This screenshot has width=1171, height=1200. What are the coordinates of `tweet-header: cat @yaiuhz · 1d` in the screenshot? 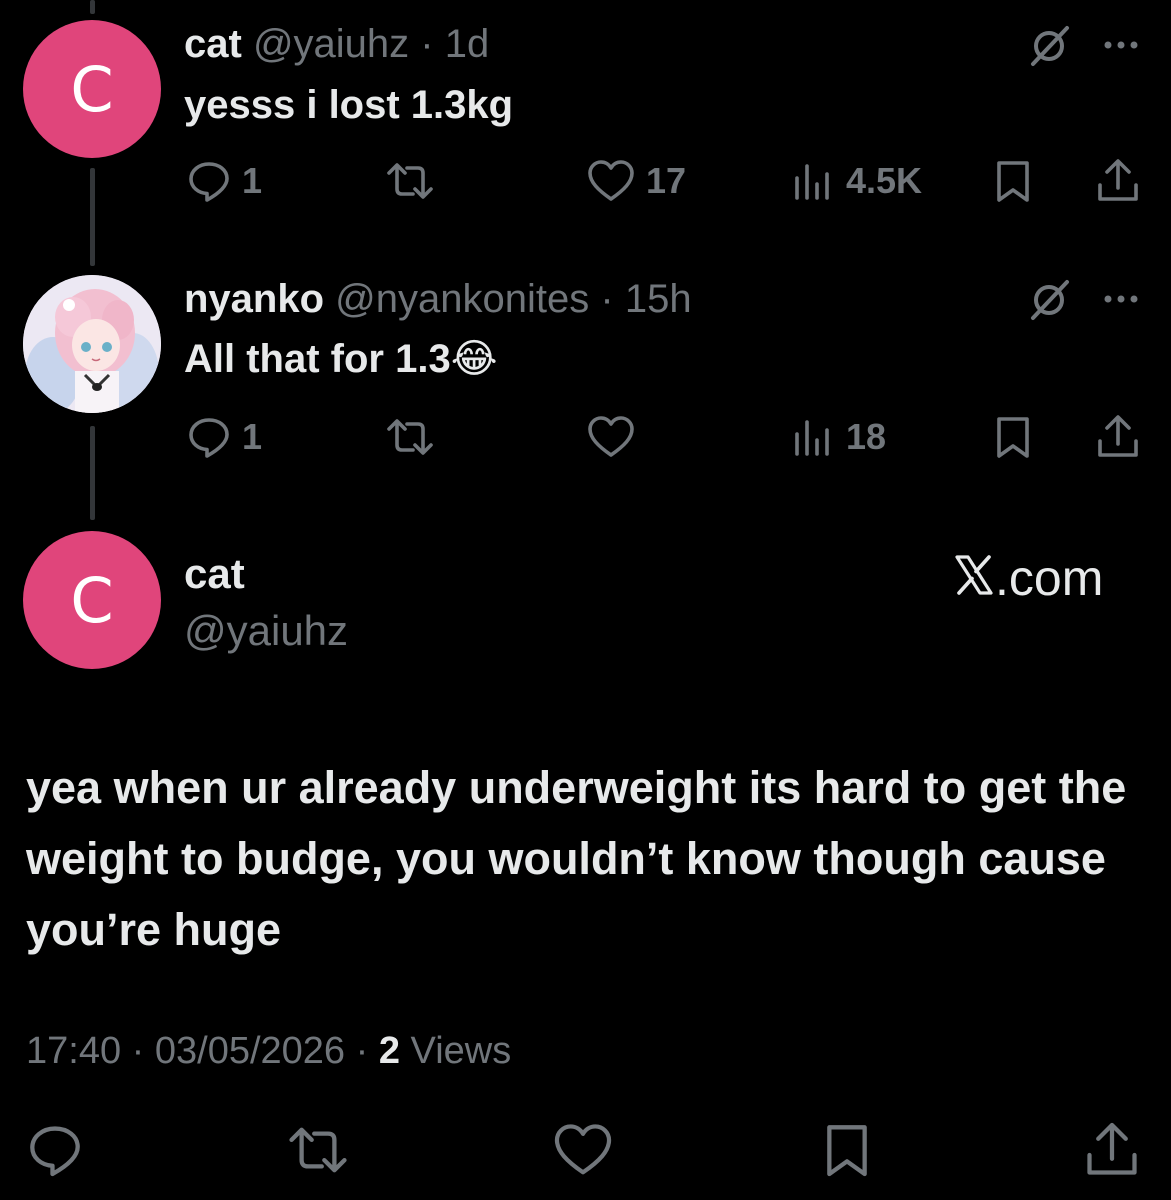 It's located at (336, 44).